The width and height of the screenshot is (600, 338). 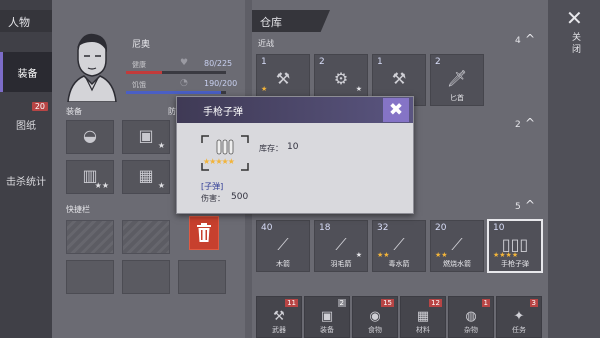 I want to click on close-icon: ✖, so click(x=396, y=110).